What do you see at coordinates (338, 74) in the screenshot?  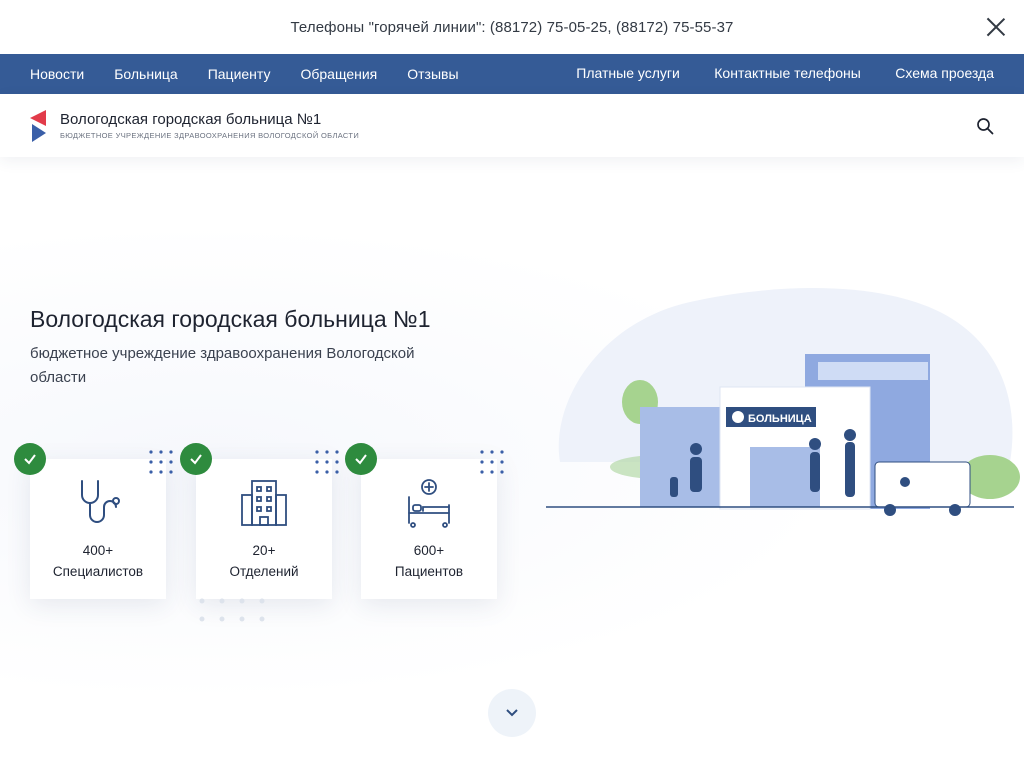 I see `nav-item-appeals: Обращения` at bounding box center [338, 74].